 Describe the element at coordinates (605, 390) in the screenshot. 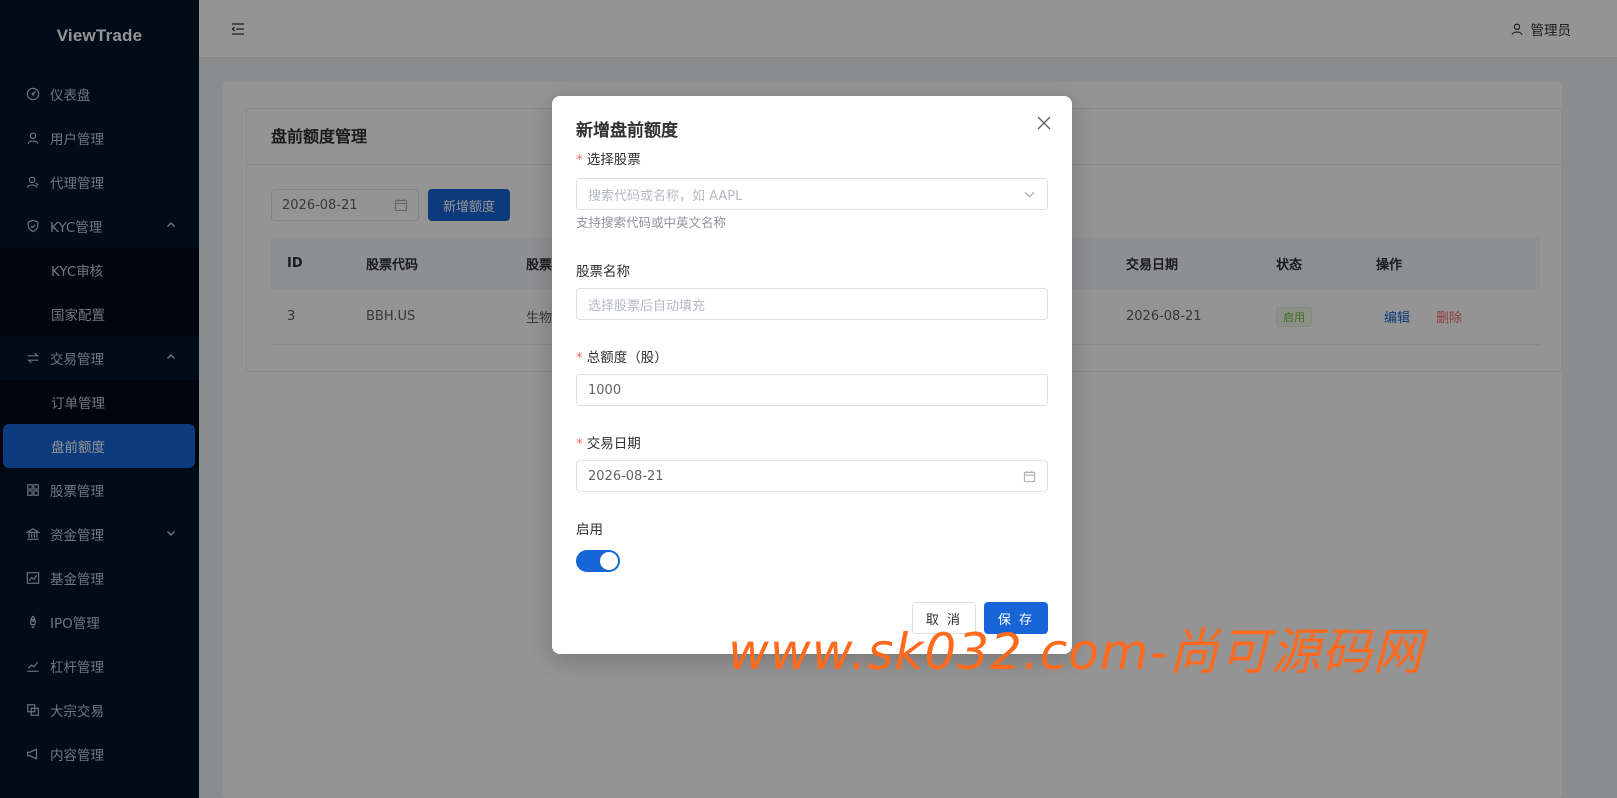

I see `quota-value: 1000` at that location.